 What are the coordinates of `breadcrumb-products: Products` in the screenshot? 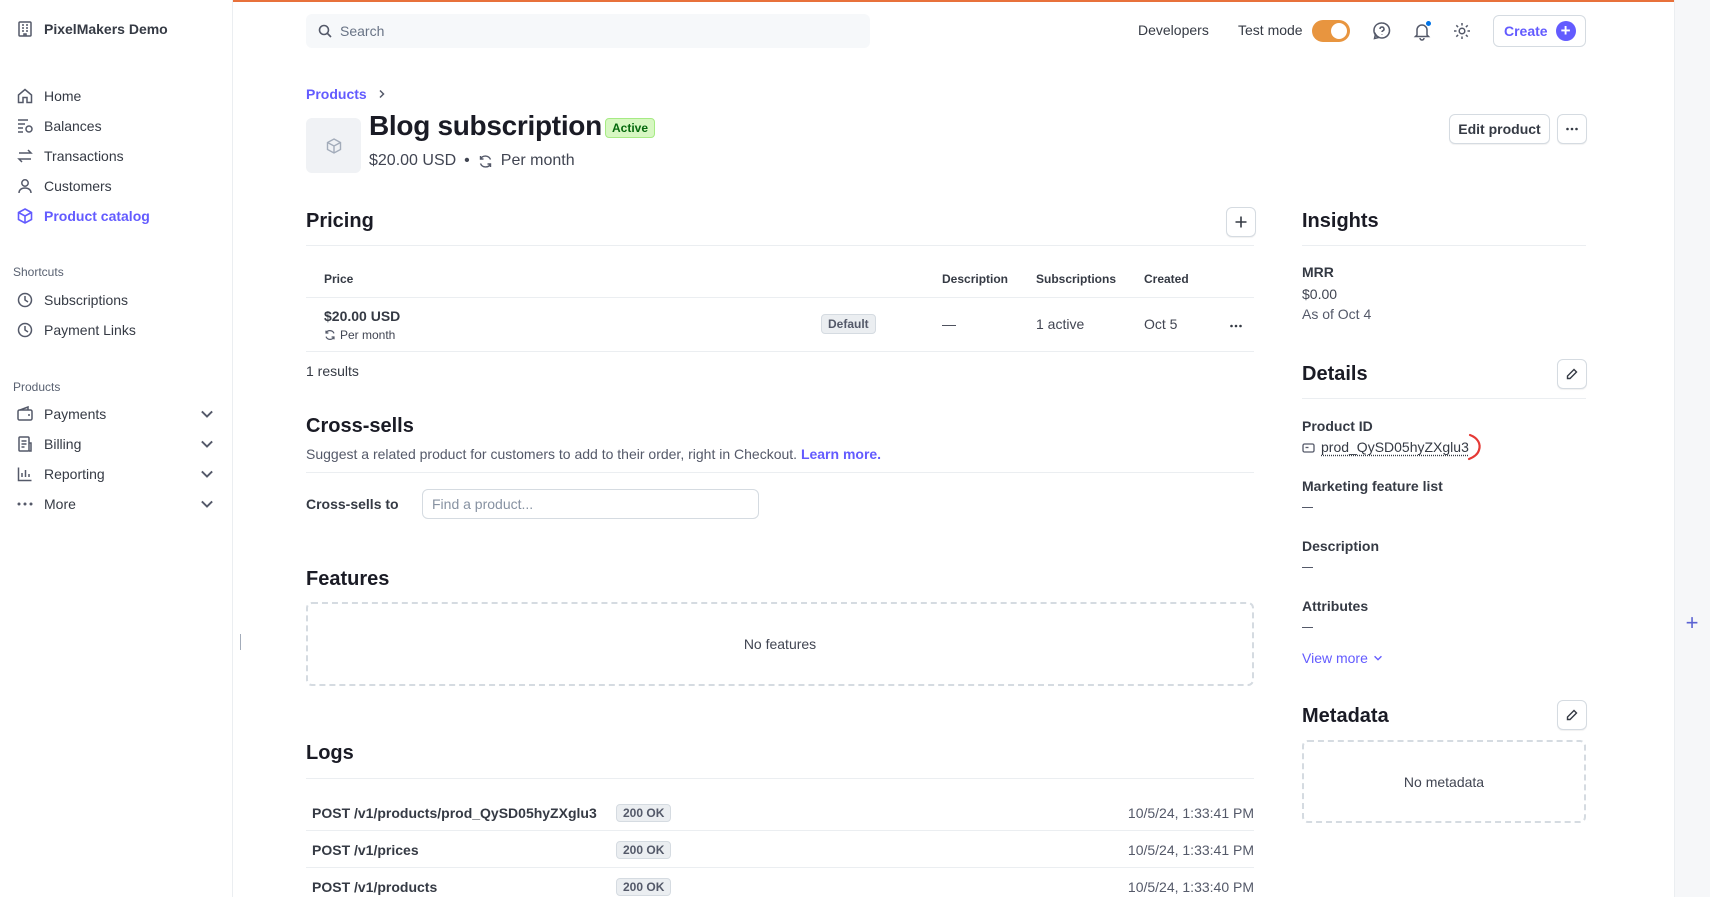 It's located at (336, 94).